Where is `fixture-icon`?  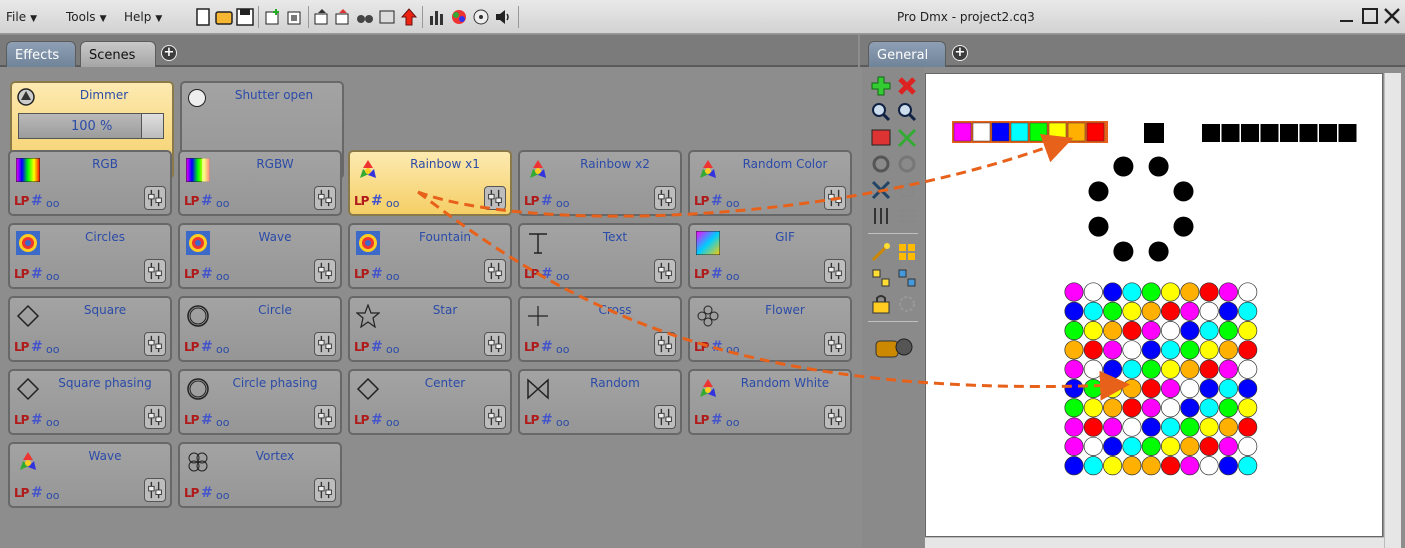
fixture-icon is located at coordinates (295, 17).